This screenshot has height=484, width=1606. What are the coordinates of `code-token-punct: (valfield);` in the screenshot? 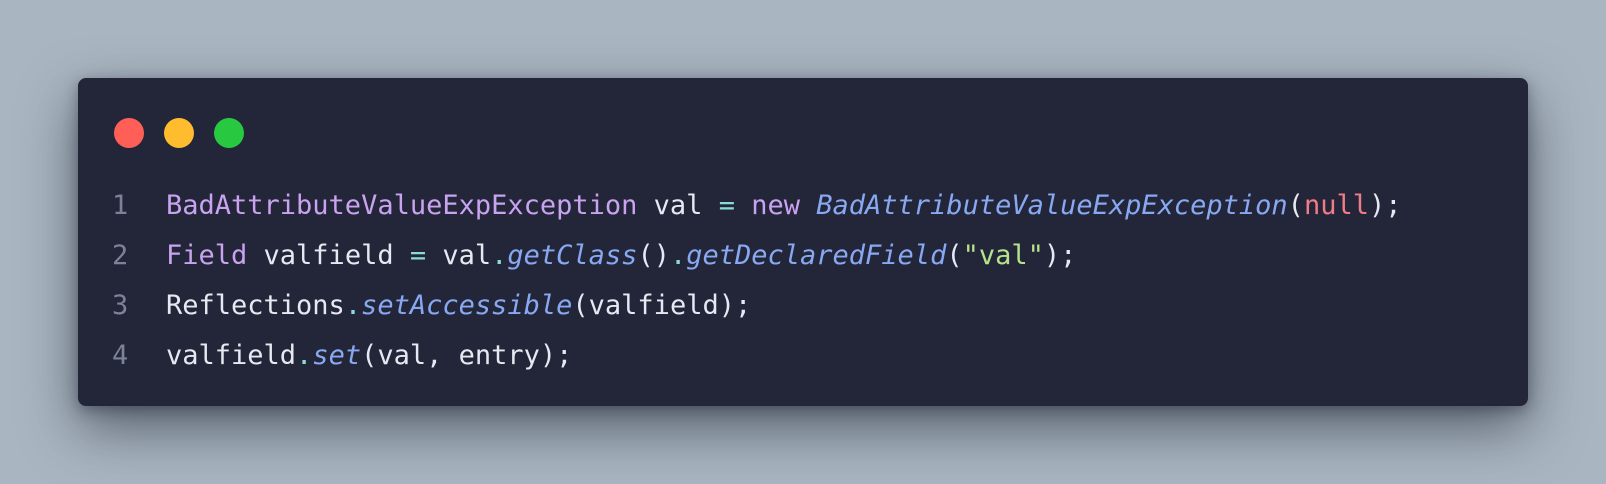 It's located at (662, 305).